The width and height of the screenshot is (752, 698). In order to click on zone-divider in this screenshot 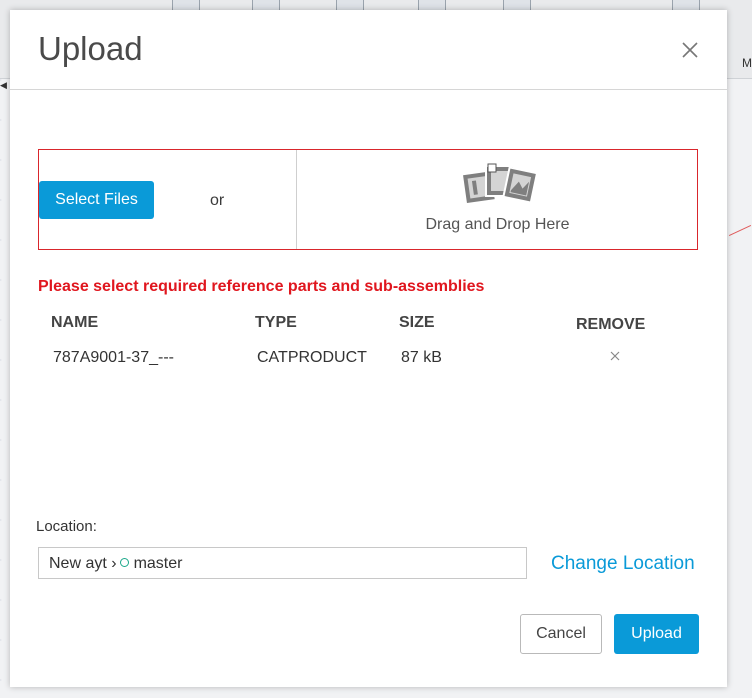, I will do `click(296, 199)`.